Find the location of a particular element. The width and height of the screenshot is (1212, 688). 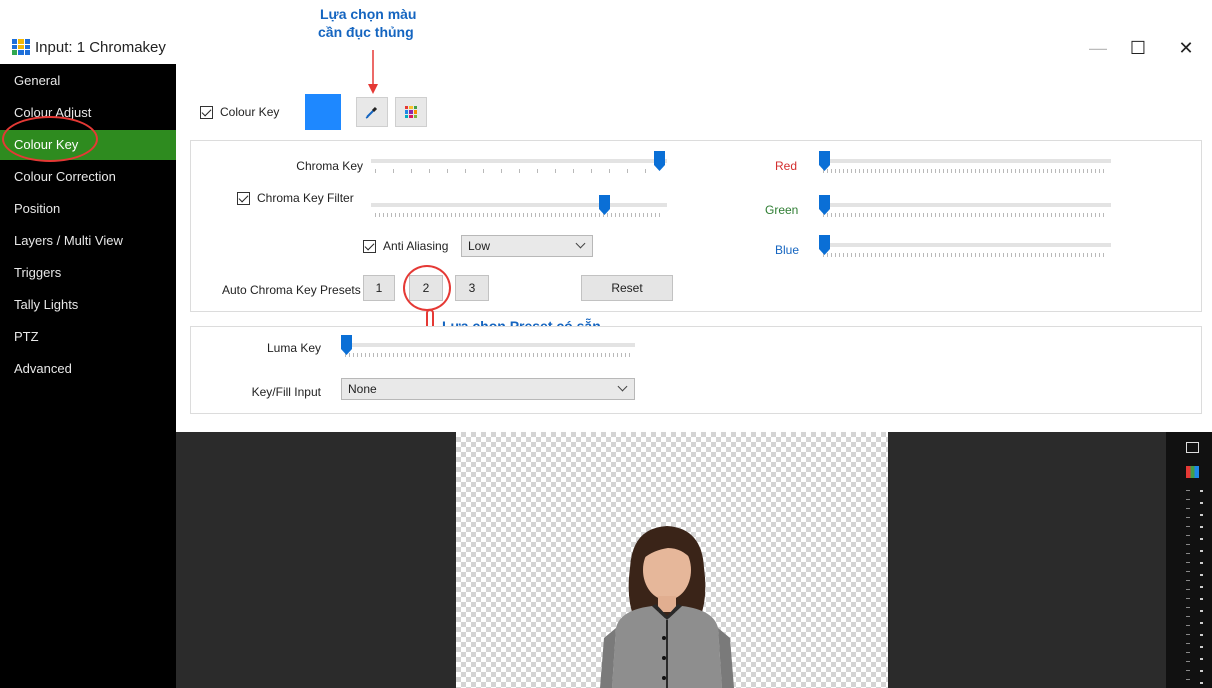

key-fill-value: None is located at coordinates (362, 389).